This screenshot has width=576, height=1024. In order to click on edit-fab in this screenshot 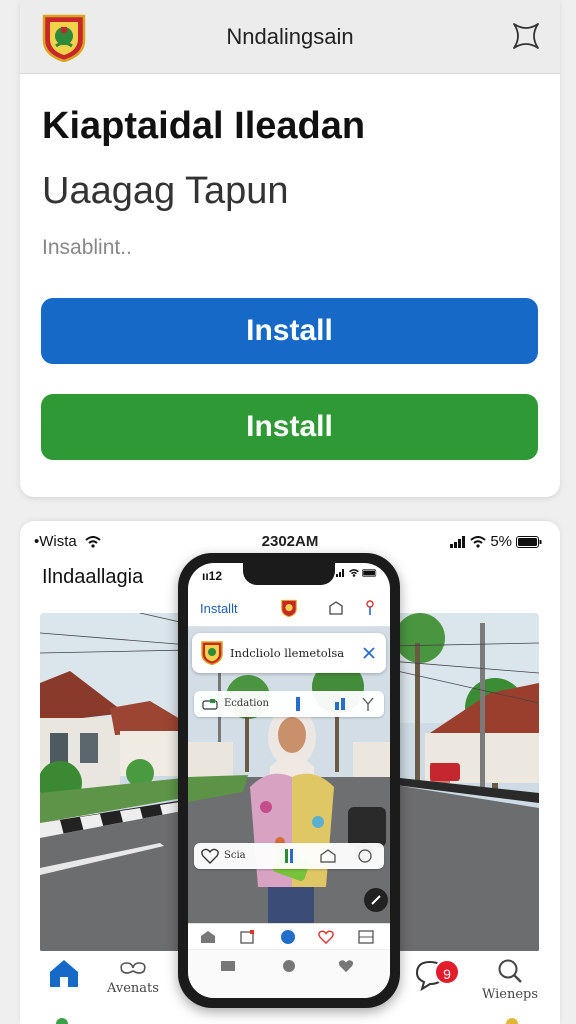, I will do `click(376, 900)`.